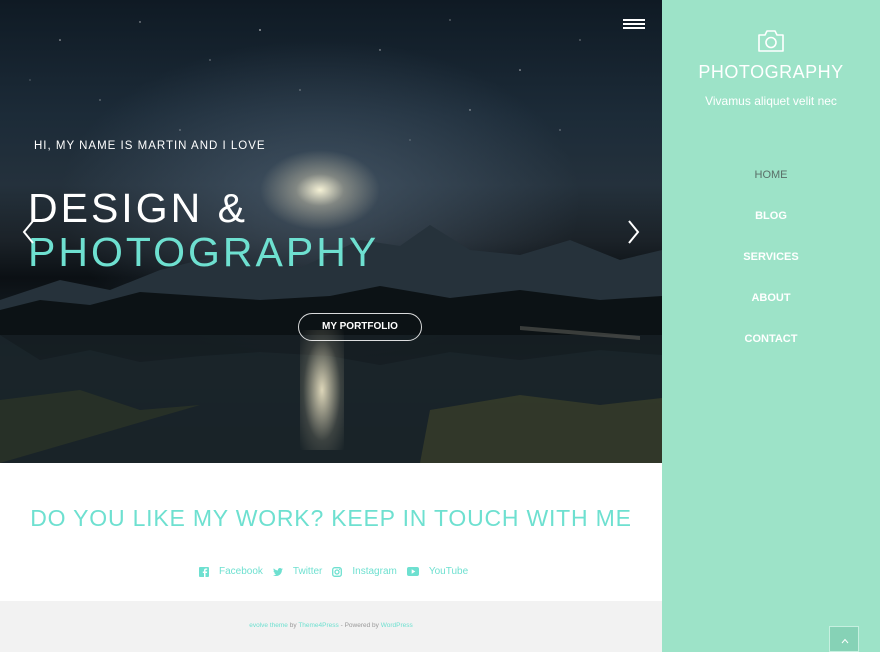 Image resolution: width=880 pixels, height=657 pixels. I want to click on instagram-icon, so click(337, 571).